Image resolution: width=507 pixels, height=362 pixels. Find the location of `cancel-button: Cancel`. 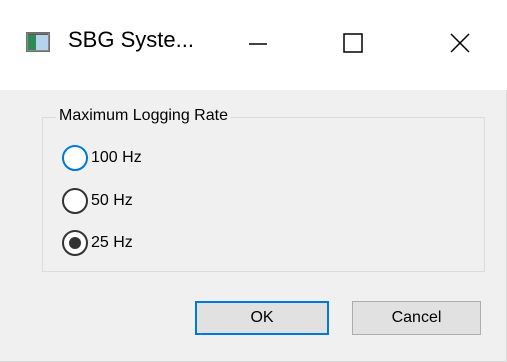

cancel-button: Cancel is located at coordinates (416, 318).